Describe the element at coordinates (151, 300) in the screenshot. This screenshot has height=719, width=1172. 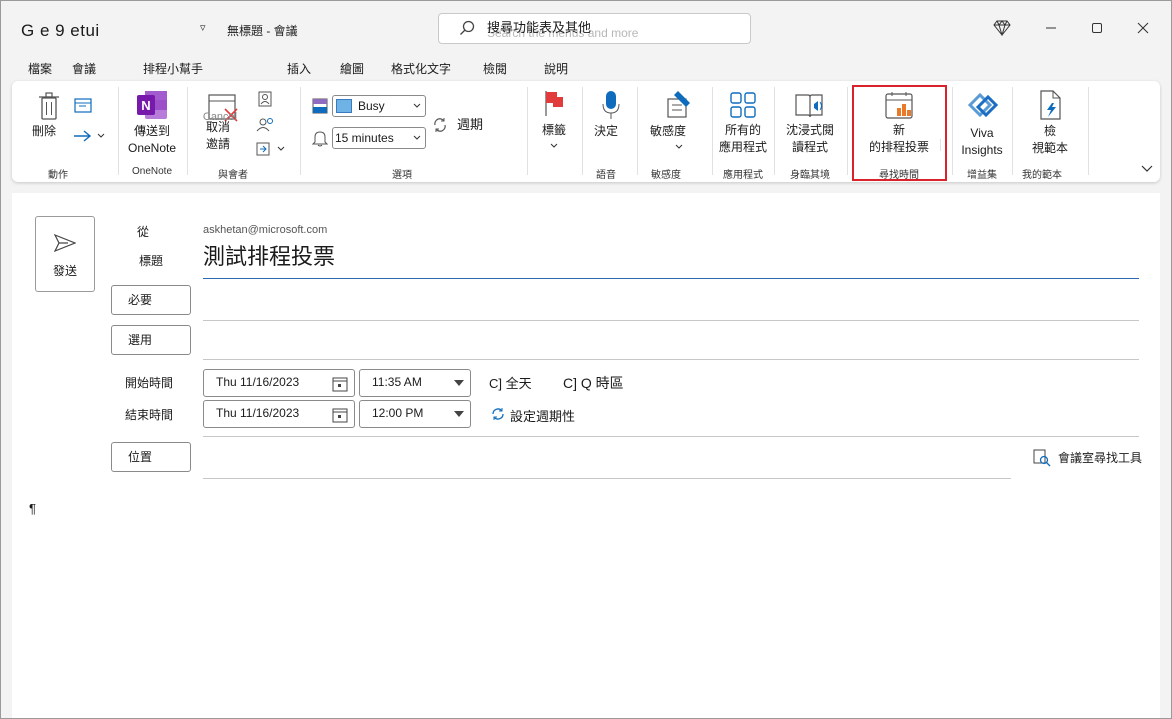
I see `required-attendees-button: 必要` at that location.